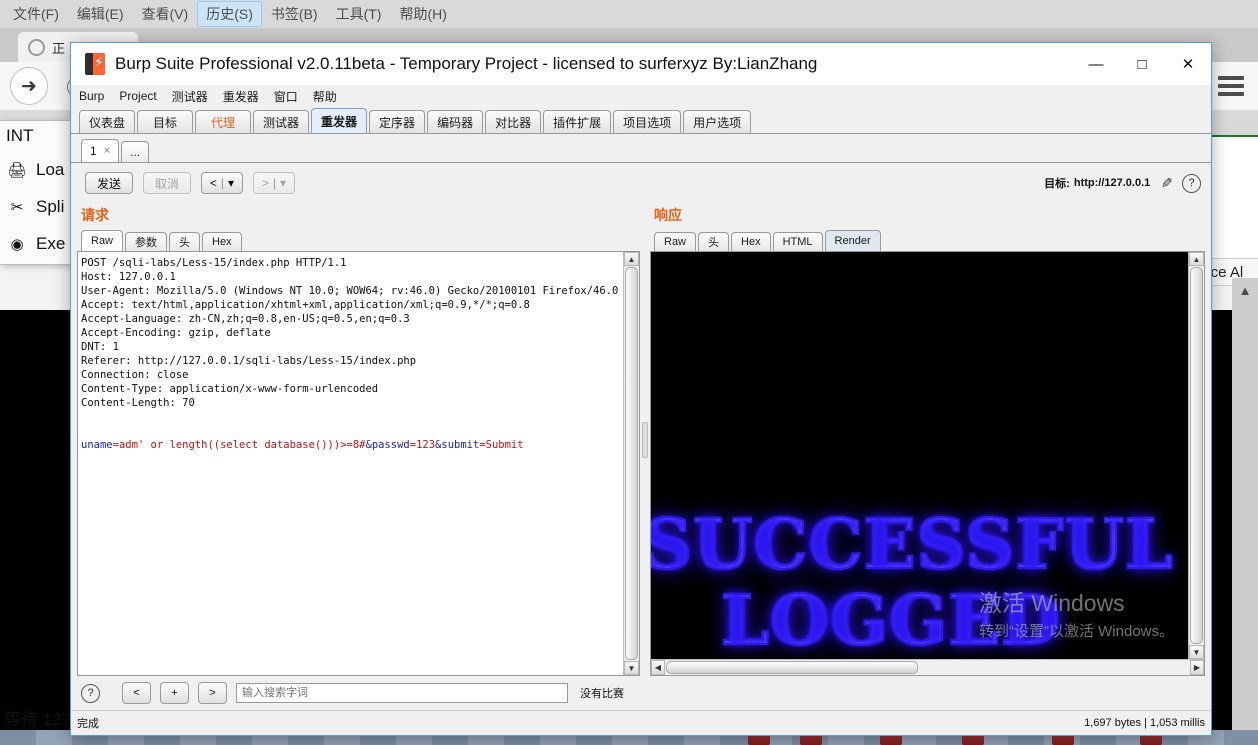 This screenshot has height=745, width=1258. What do you see at coordinates (107, 151) in the screenshot?
I see `close-icon: ×` at bounding box center [107, 151].